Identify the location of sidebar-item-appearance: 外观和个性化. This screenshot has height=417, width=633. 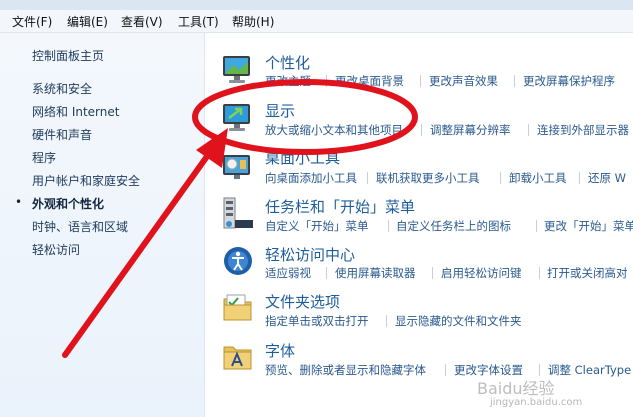
(68, 204).